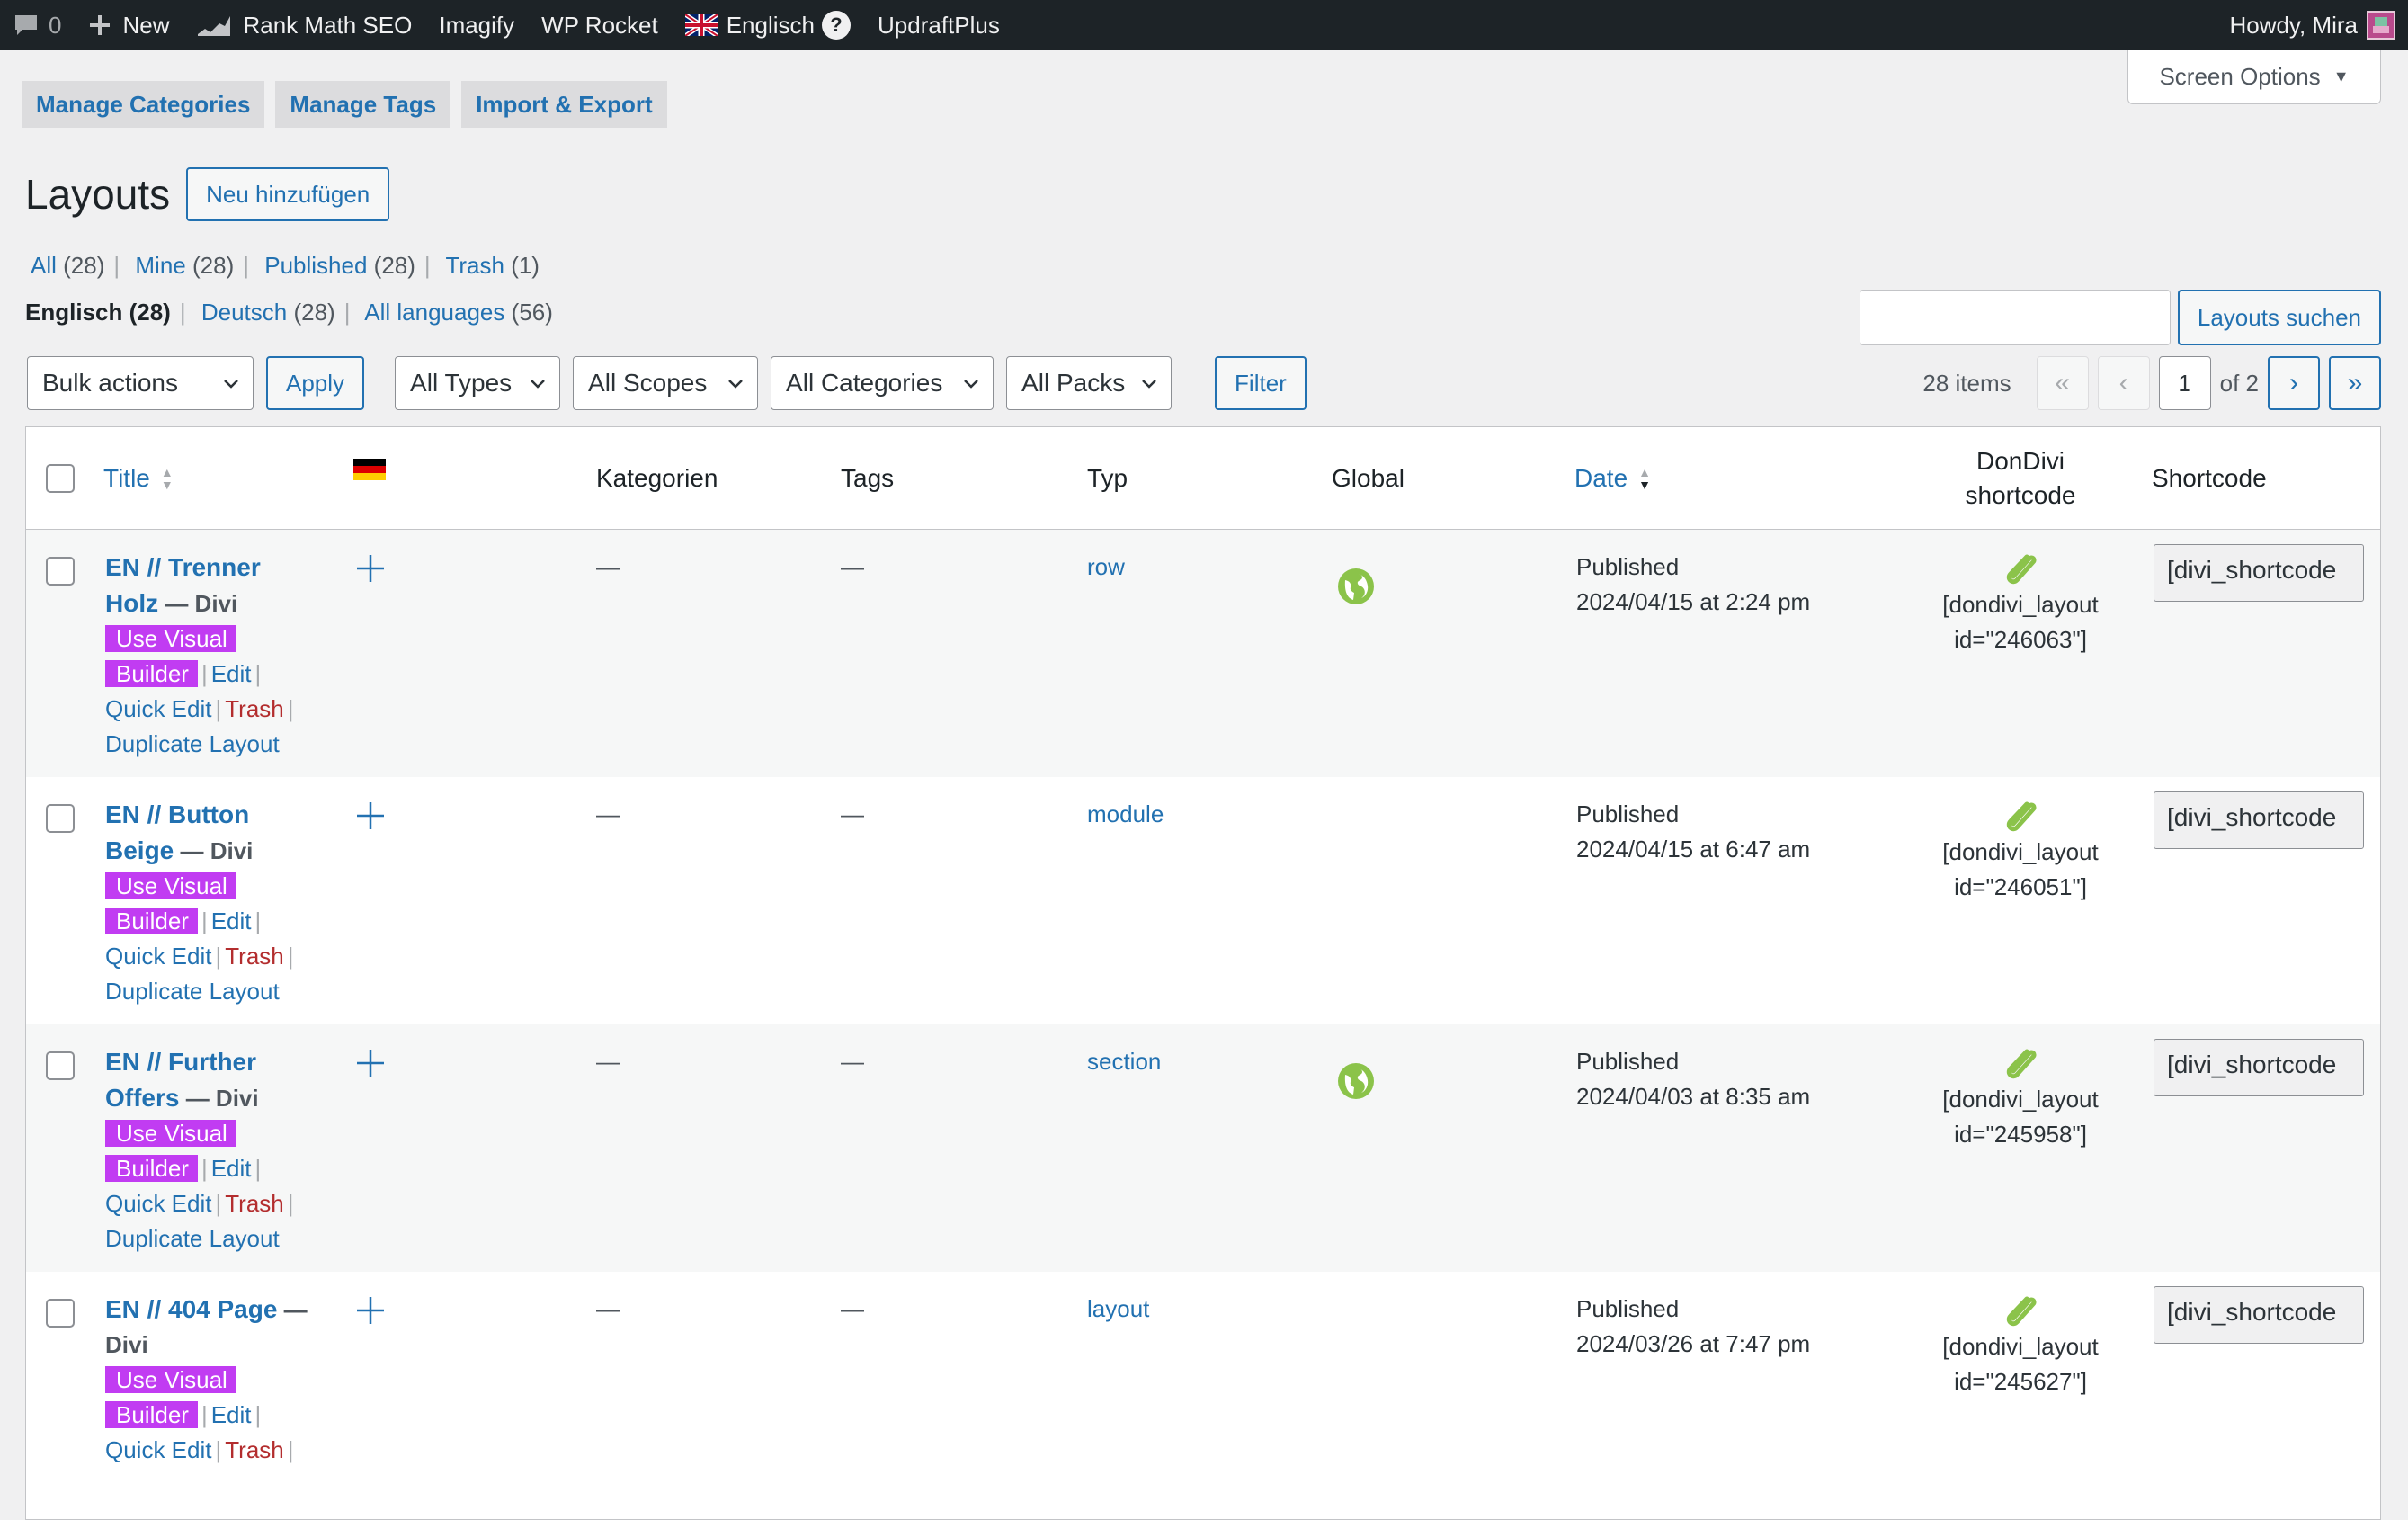 The height and width of the screenshot is (1520, 2408). I want to click on types-value: All Types, so click(461, 383).